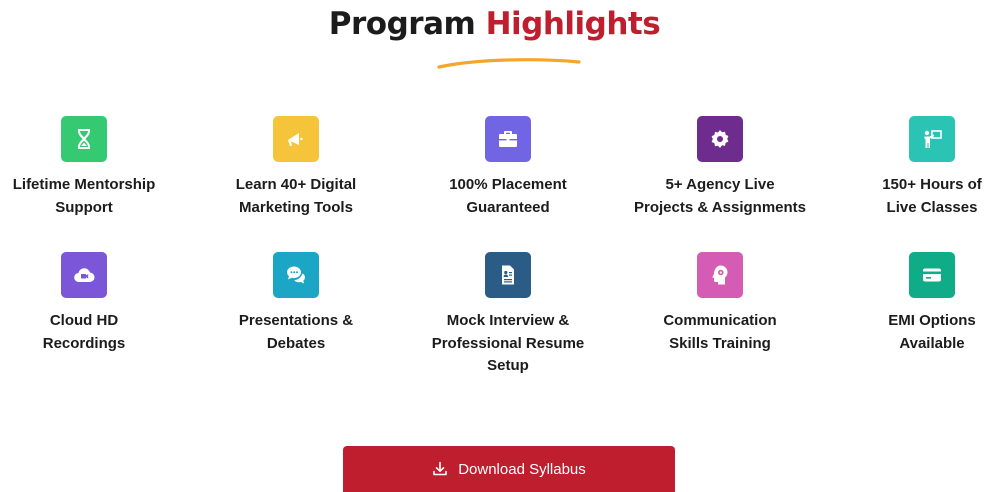 The image size is (989, 492). Describe the element at coordinates (907, 167) in the screenshot. I see `feature-card-live-classes: 150+ Hours of Live Classes` at that location.